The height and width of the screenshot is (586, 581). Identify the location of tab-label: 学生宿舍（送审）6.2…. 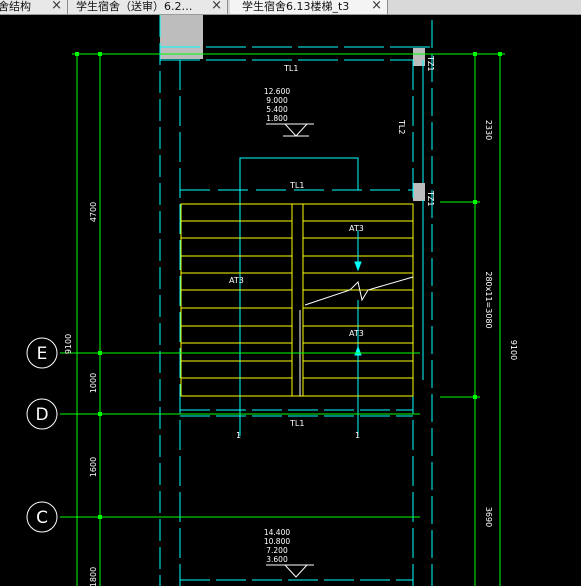
(134, 6).